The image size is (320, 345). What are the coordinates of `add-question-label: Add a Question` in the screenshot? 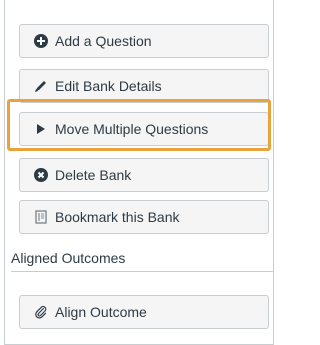 It's located at (103, 41).